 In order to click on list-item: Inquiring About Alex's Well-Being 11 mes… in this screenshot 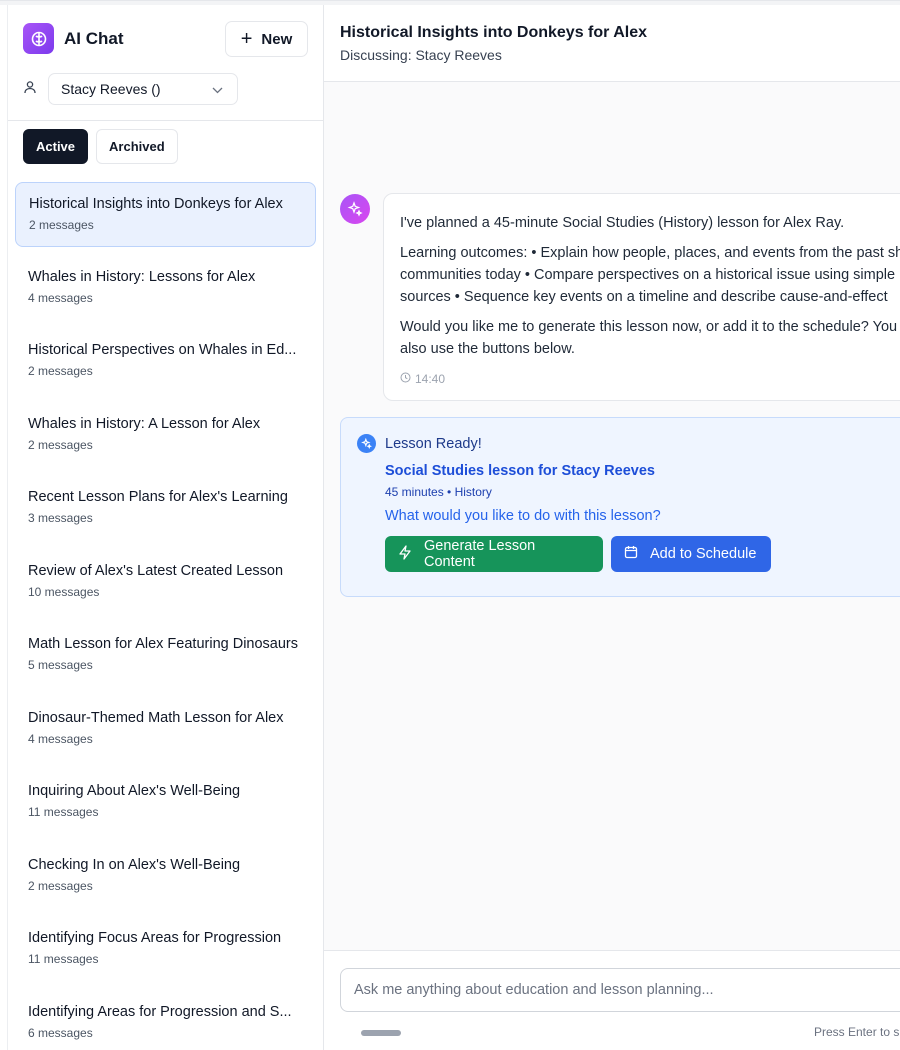, I will do `click(165, 802)`.